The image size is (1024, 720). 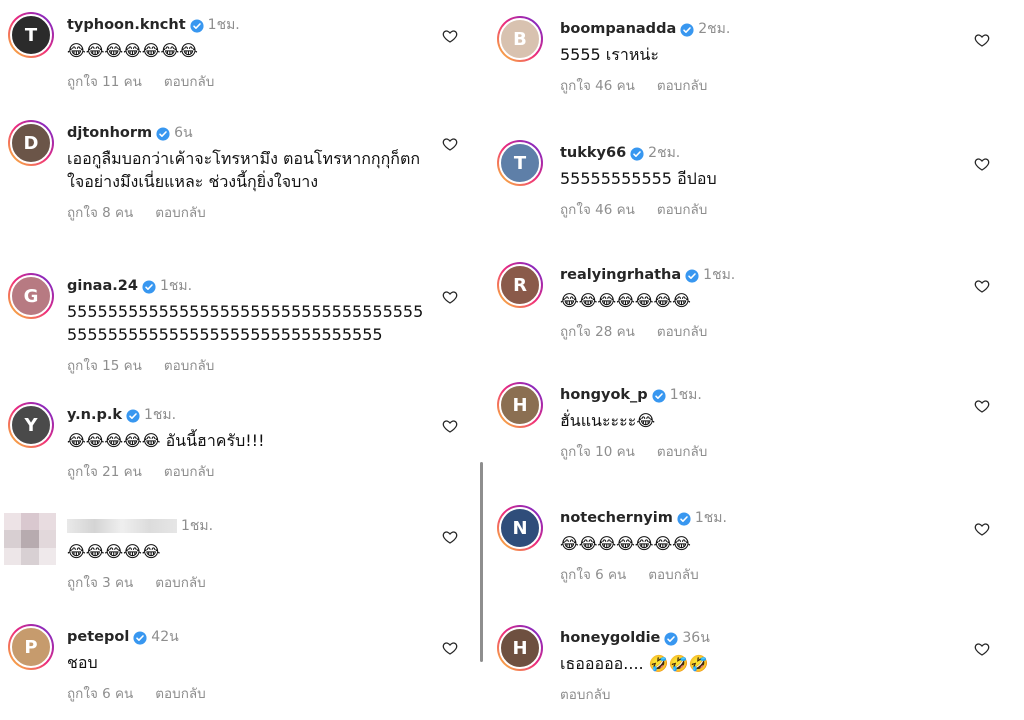 I want to click on avatar: B, so click(x=520, y=39).